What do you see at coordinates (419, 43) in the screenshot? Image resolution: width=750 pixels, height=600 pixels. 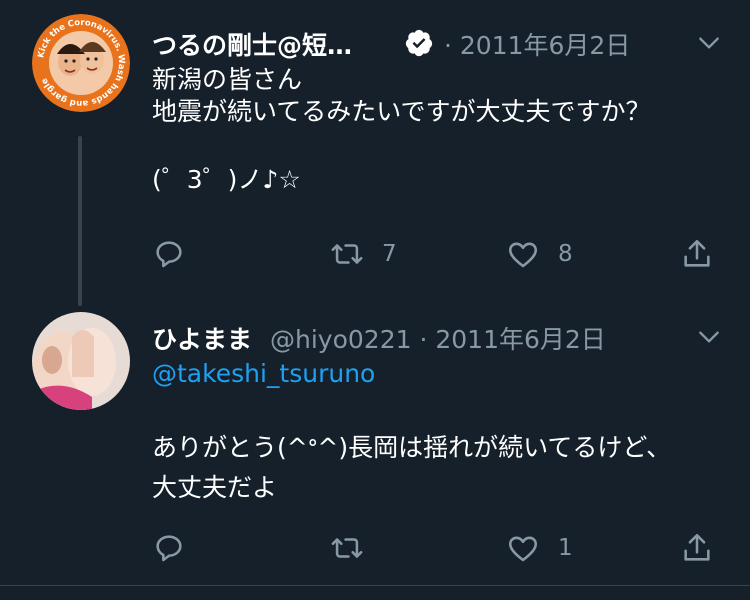 I see `verified-icon` at bounding box center [419, 43].